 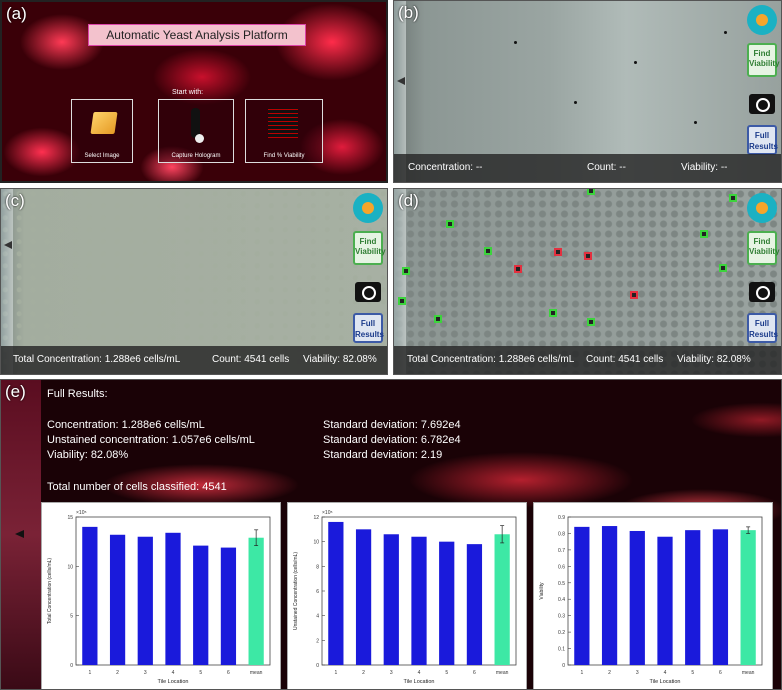 What do you see at coordinates (199, 138) in the screenshot?
I see `probe-tip-icon` at bounding box center [199, 138].